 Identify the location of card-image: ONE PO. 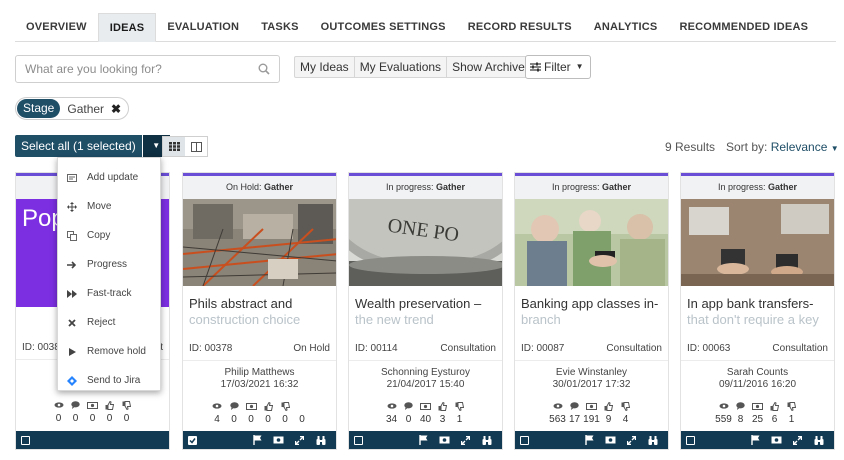
(425, 242).